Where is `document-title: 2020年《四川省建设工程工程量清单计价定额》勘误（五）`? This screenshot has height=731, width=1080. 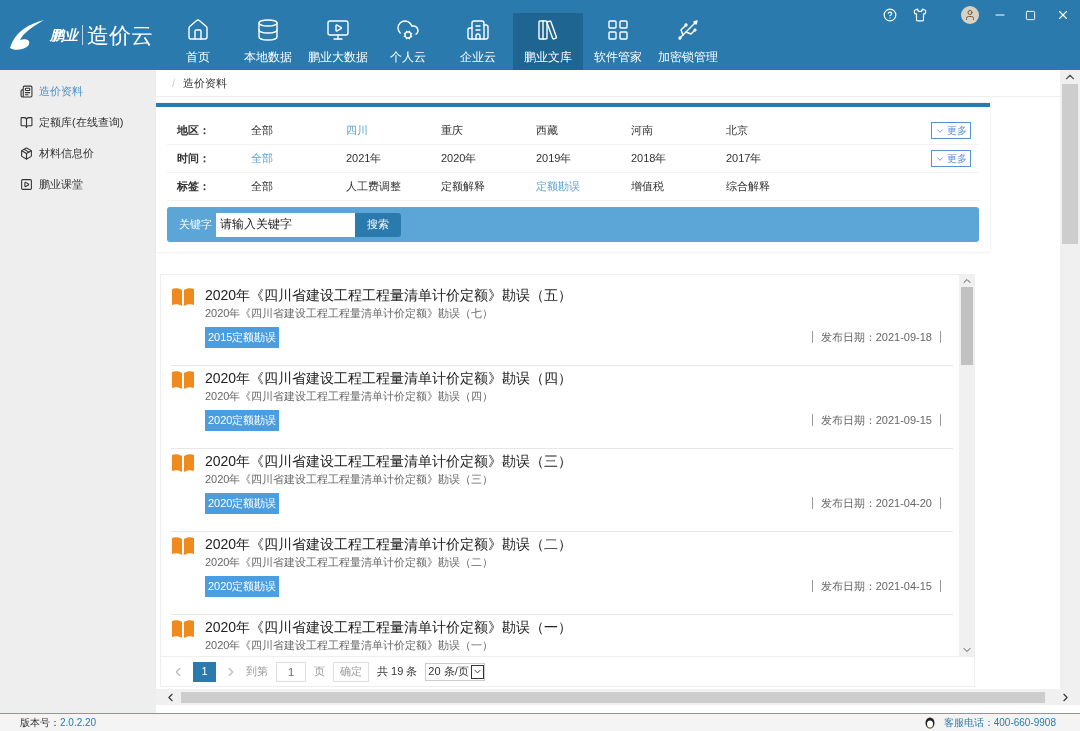 document-title: 2020年《四川省建设工程工程量清单计价定额》勘误（五） is located at coordinates (579, 295).